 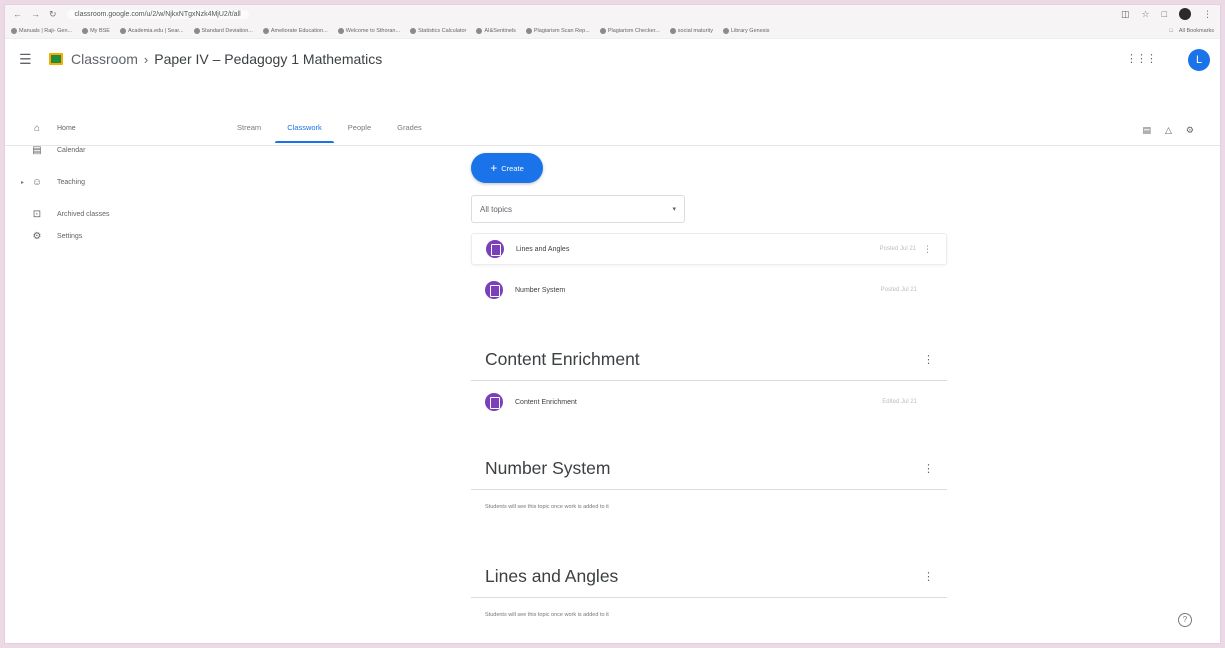 What do you see at coordinates (30, 59) in the screenshot?
I see `menu-icon: ☰` at bounding box center [30, 59].